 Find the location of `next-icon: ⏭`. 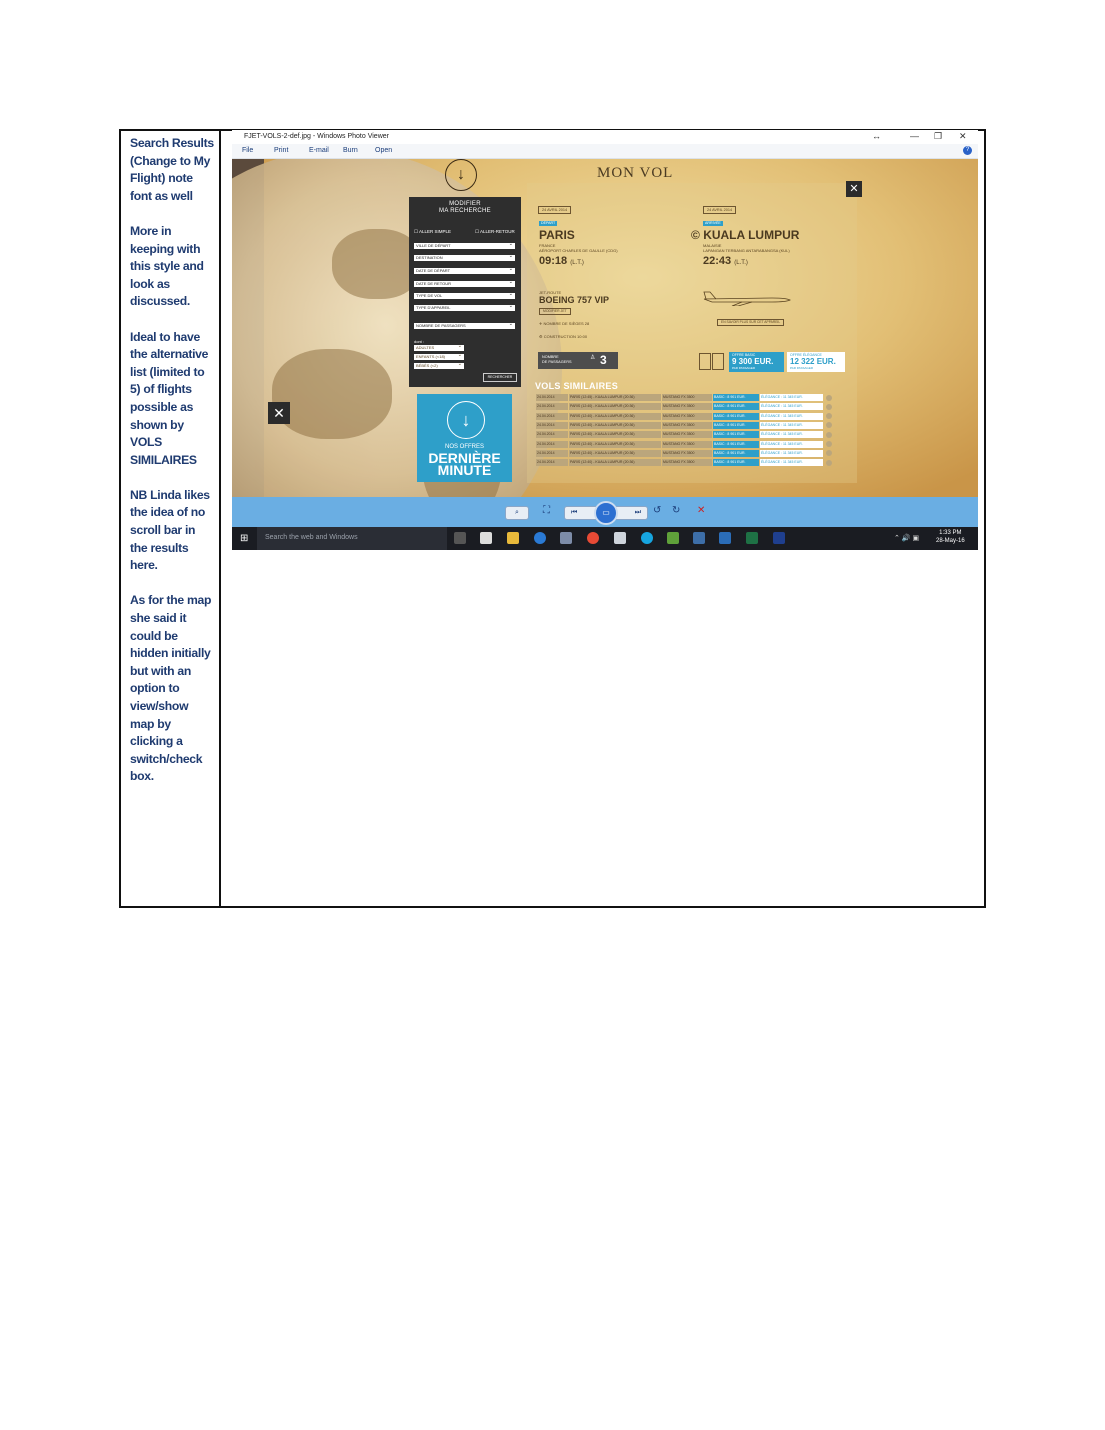

next-icon: ⏭ is located at coordinates (638, 513).